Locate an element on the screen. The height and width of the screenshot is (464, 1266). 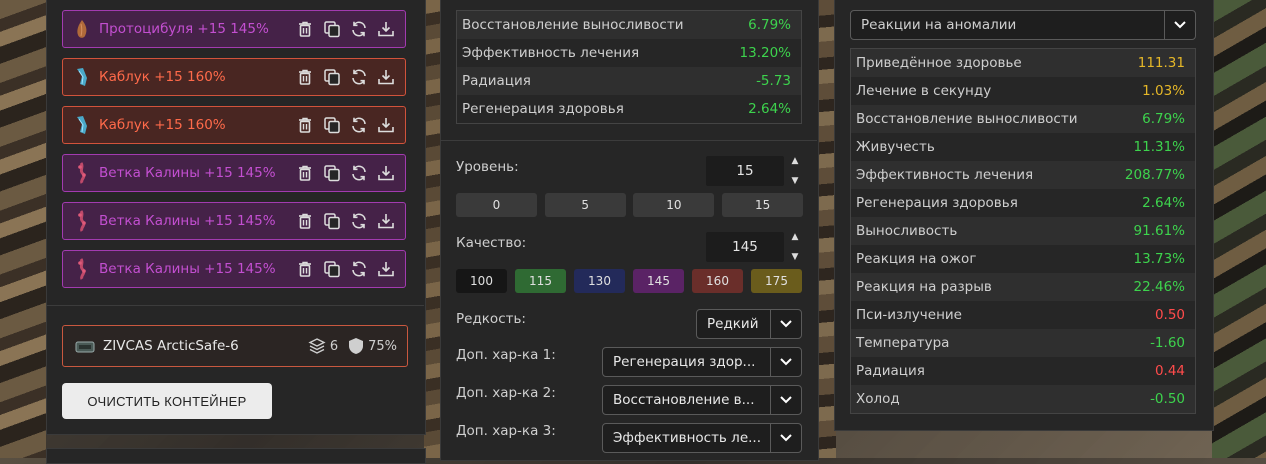
rarity-select: Редкий is located at coordinates (749, 324).